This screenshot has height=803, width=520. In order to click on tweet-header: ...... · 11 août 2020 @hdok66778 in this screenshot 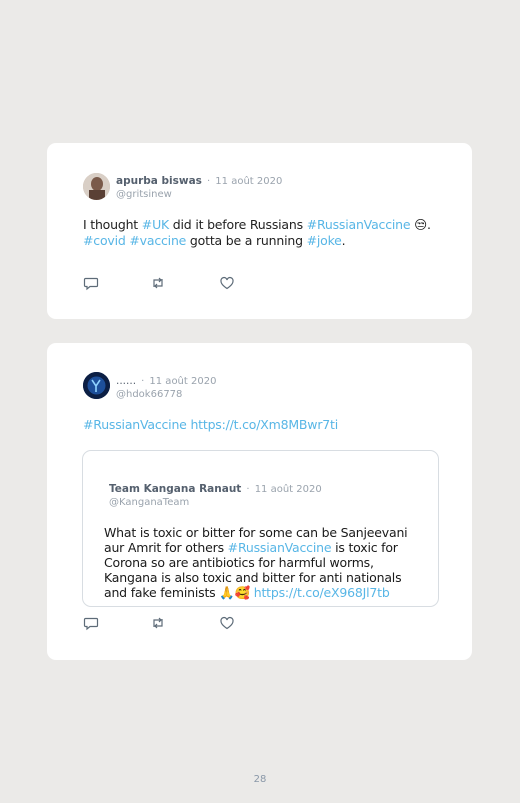, I will do `click(166, 387)`.